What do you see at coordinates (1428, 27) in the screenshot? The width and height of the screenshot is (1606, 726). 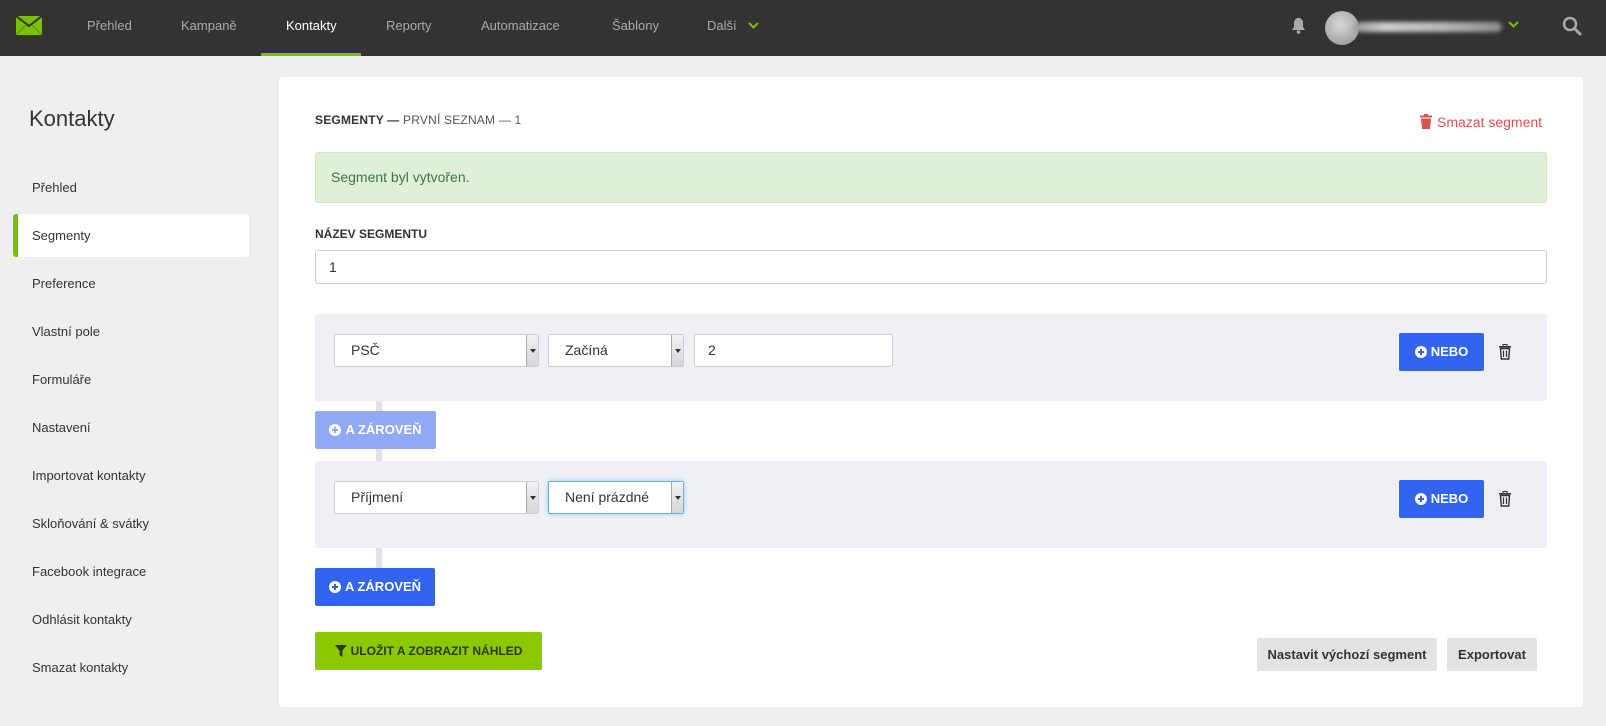 I see `user-name-blurred` at bounding box center [1428, 27].